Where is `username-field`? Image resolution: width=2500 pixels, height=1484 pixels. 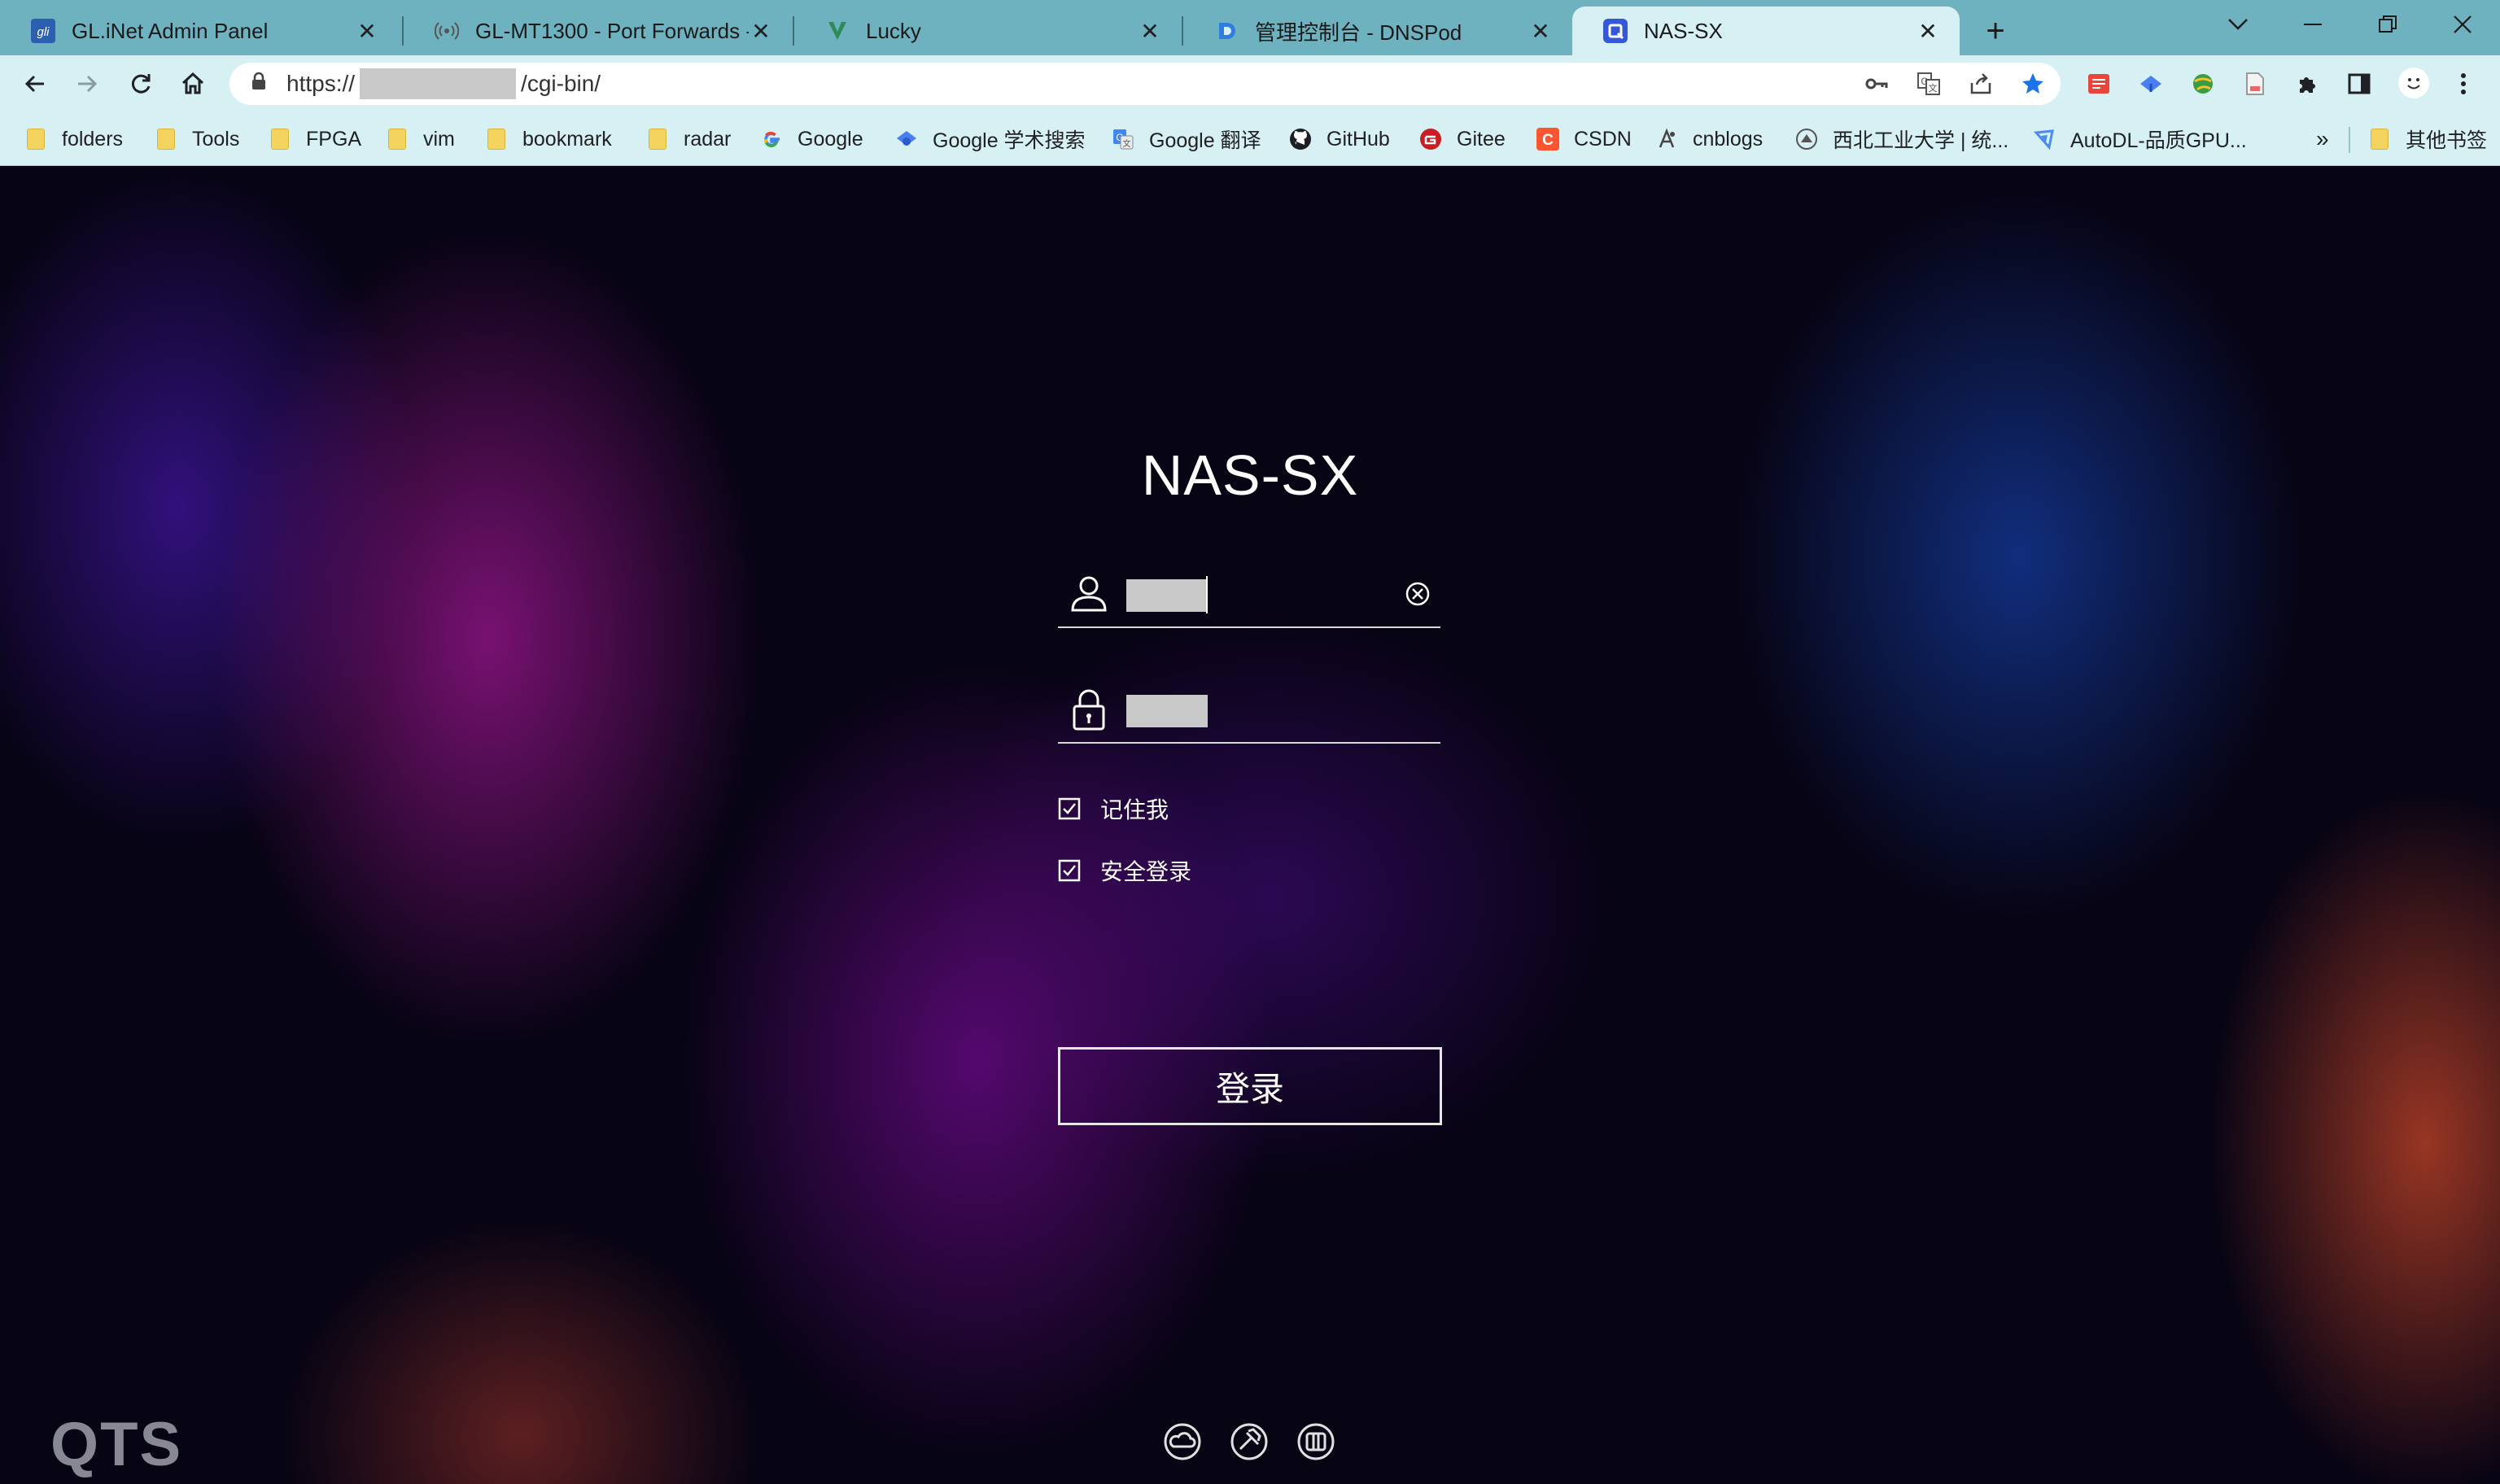 username-field is located at coordinates (1249, 594).